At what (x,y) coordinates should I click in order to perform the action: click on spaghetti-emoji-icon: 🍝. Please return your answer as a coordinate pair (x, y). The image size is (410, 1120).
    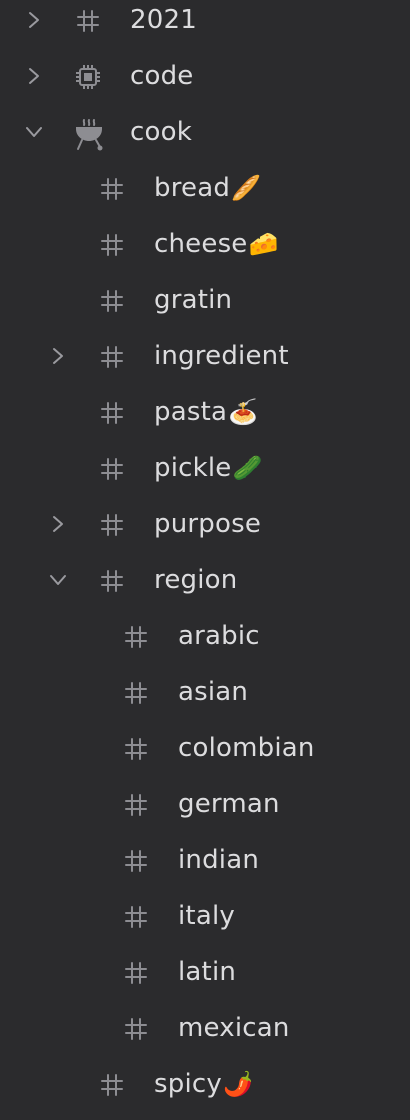
    Looking at the image, I should click on (243, 412).